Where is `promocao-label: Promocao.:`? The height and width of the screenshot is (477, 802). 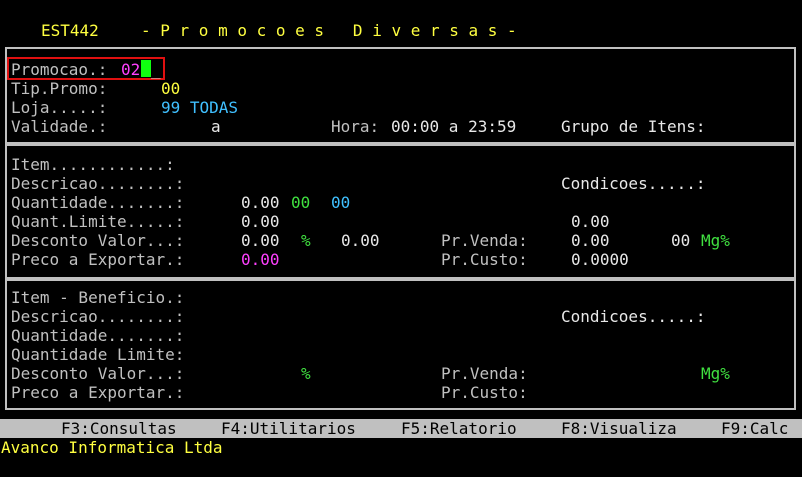
promocao-label: Promocao.: is located at coordinates (59, 69).